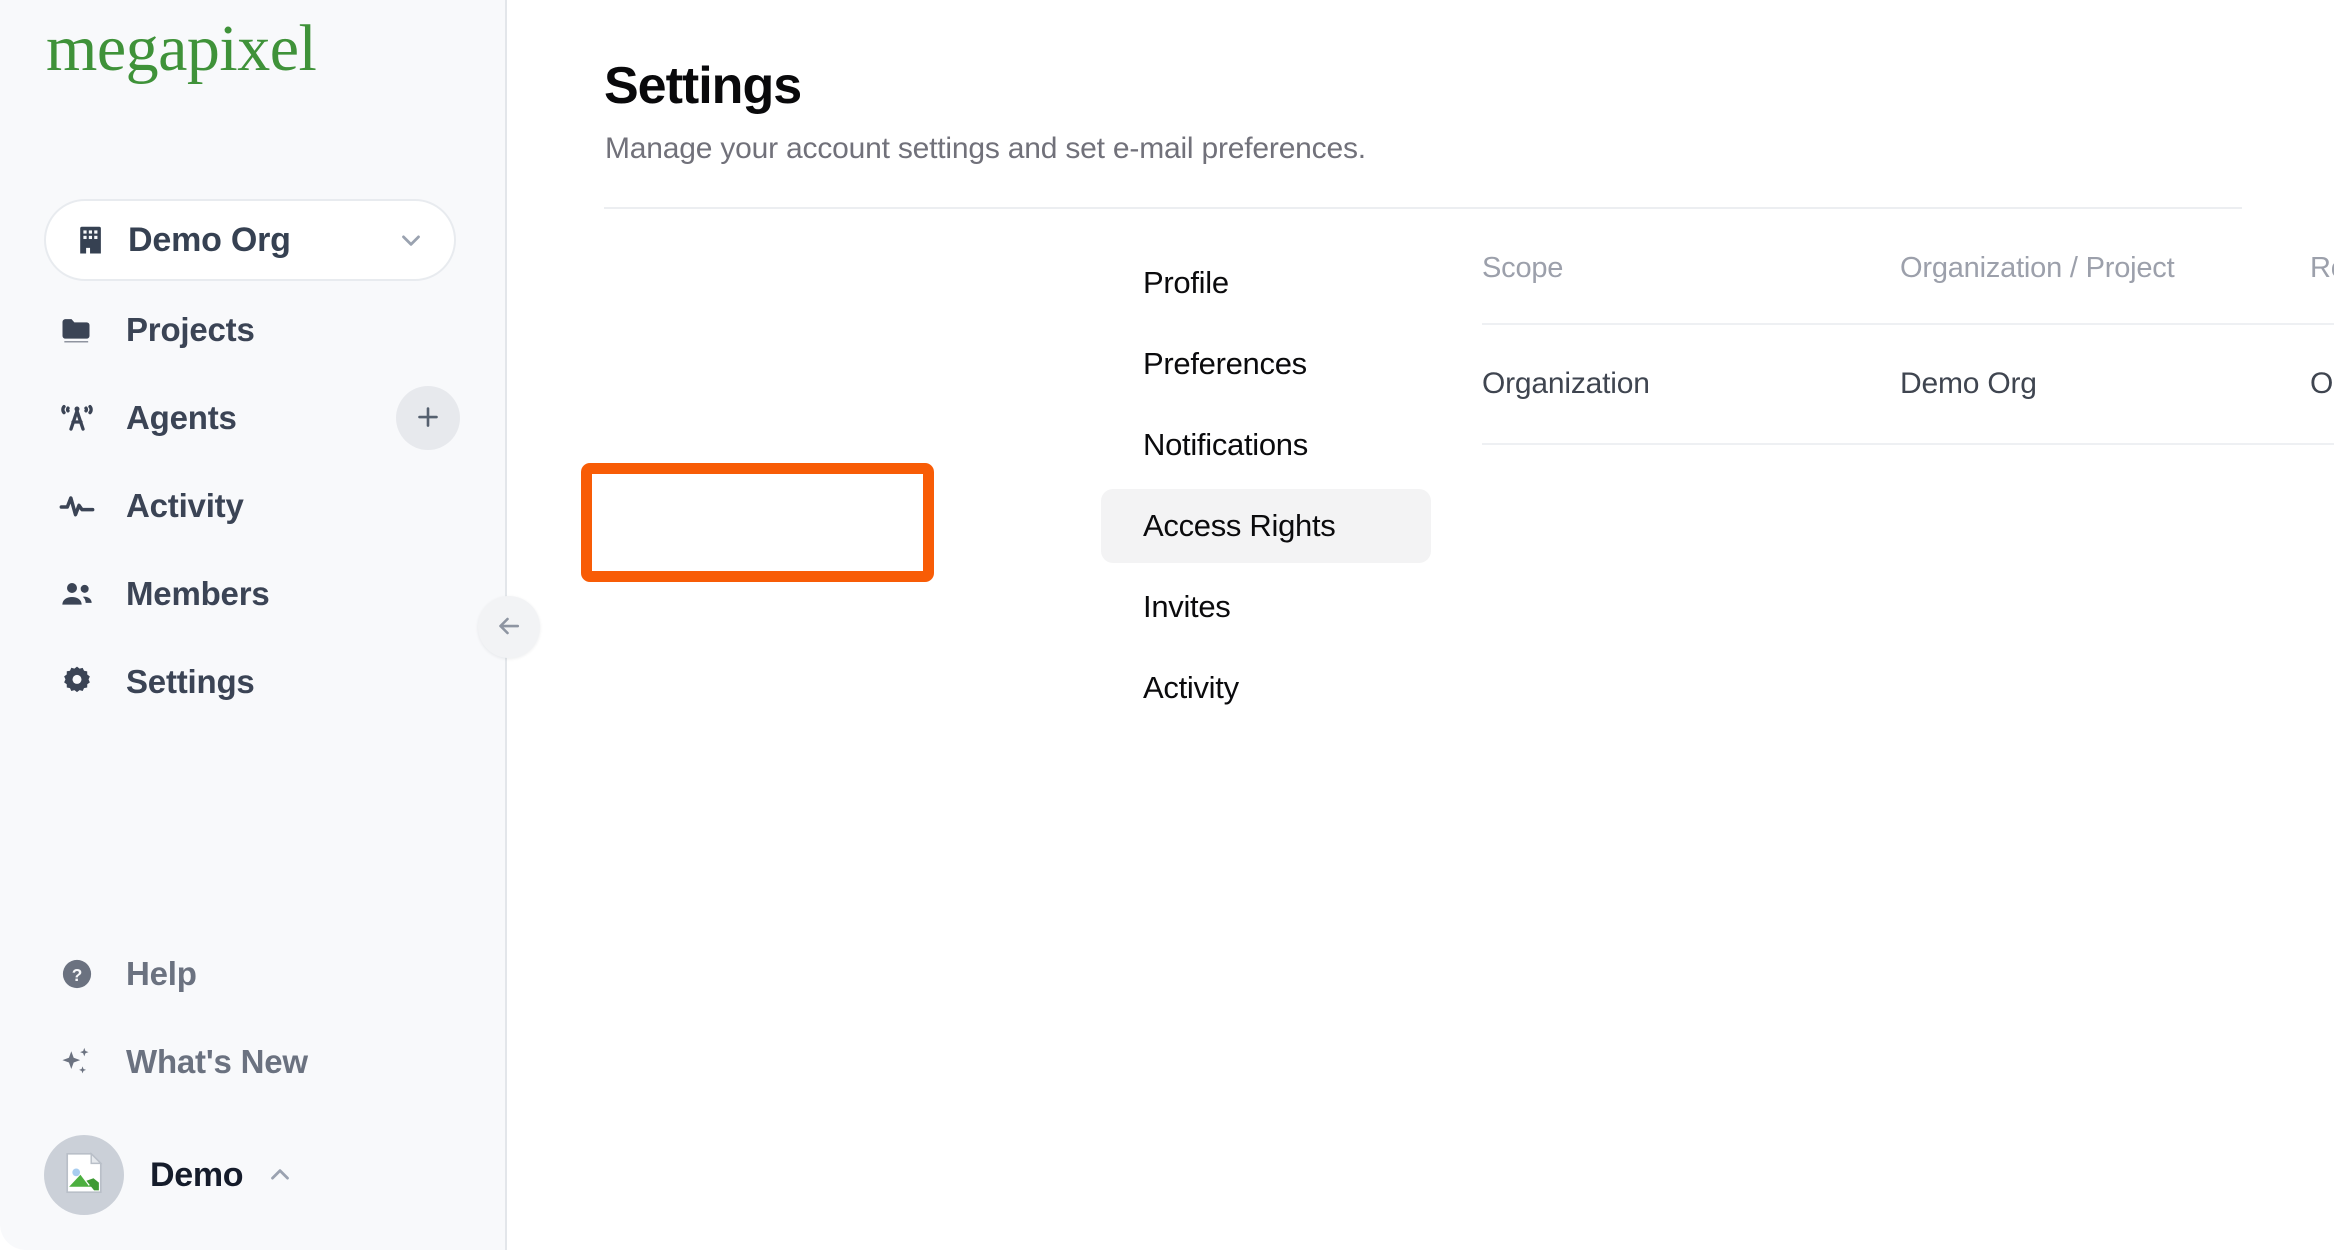 The image size is (2334, 1250). Describe the element at coordinates (161, 973) in the screenshot. I see `sidebar-item-label: Help` at that location.